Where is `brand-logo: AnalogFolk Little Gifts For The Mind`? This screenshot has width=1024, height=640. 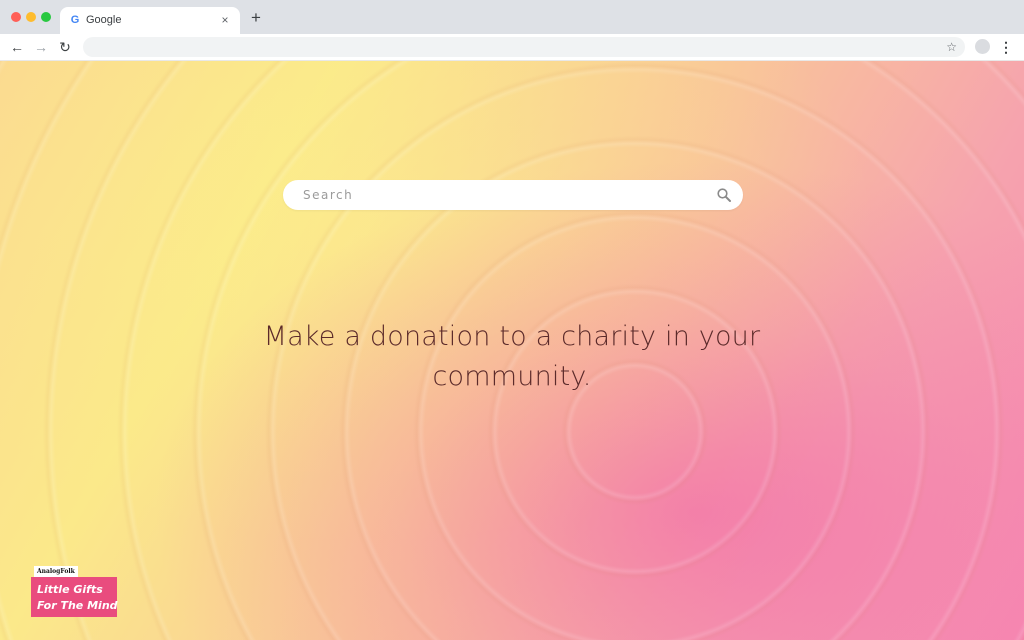 brand-logo: AnalogFolk Little Gifts For The Mind is located at coordinates (75, 592).